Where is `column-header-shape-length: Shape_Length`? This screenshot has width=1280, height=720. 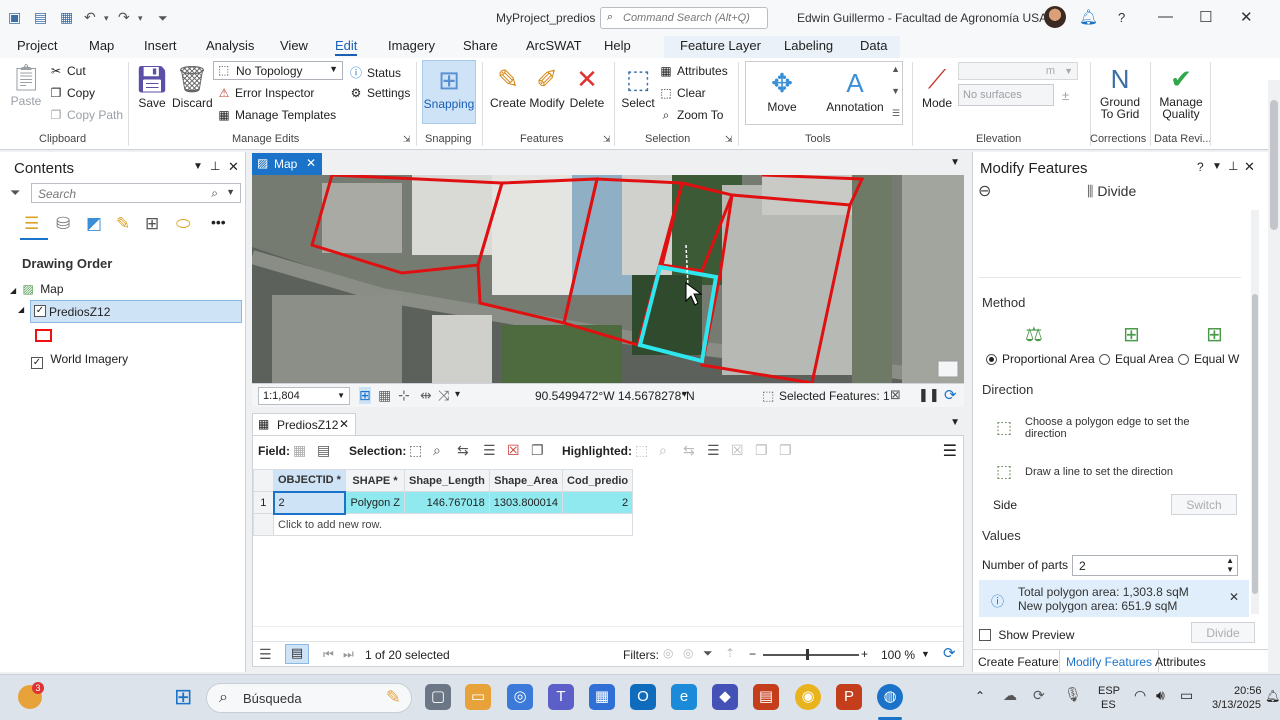 column-header-shape-length: Shape_Length is located at coordinates (447, 480).